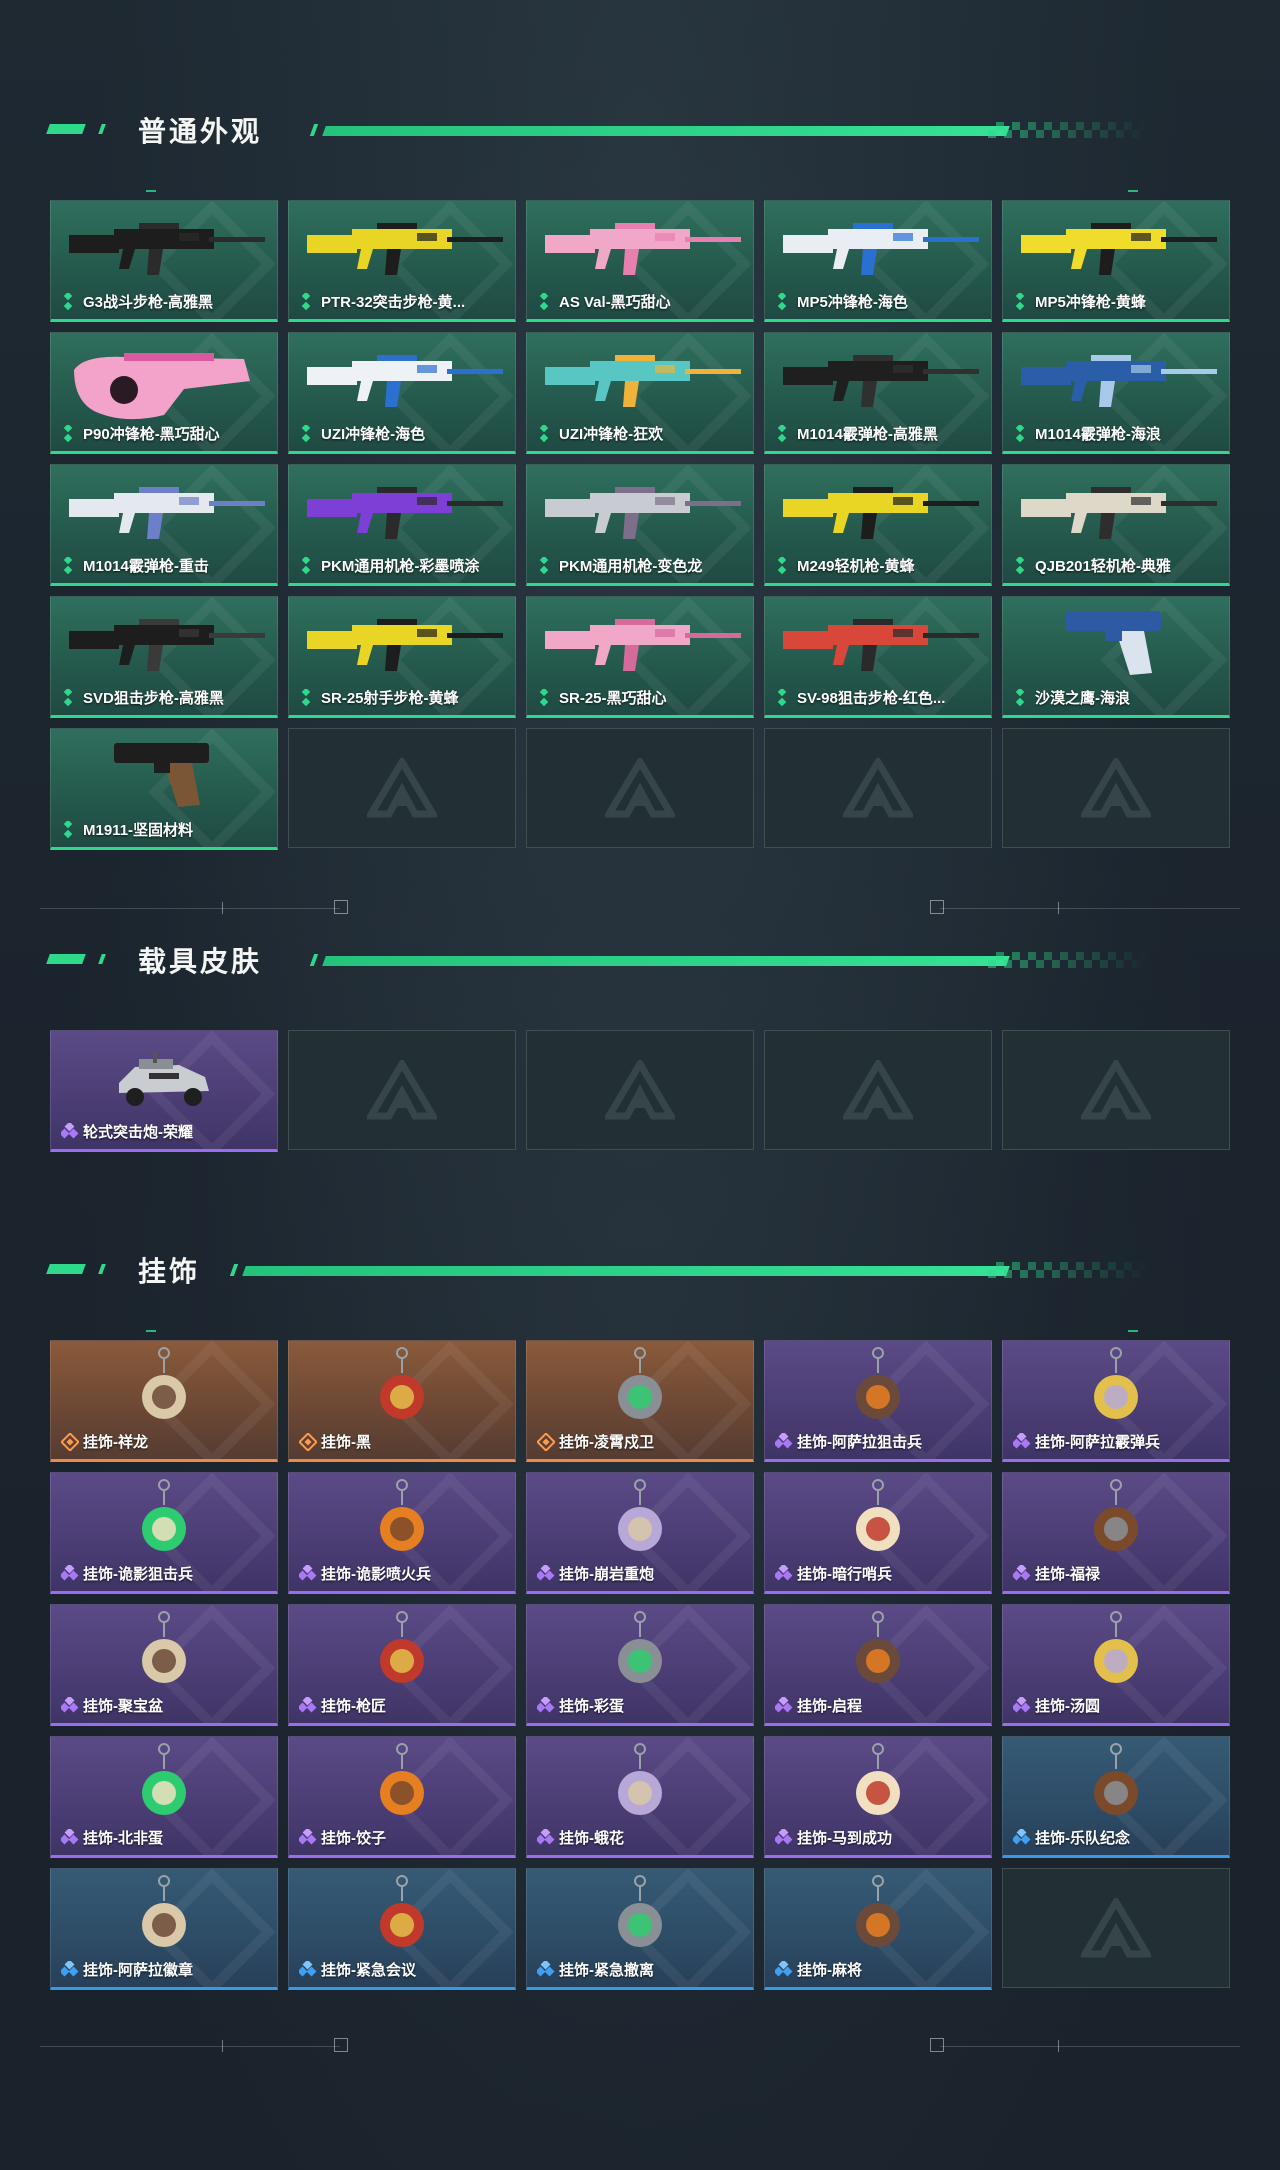 This screenshot has width=1280, height=2170. I want to click on item-label: PKM通用机枪-彩墨喷涂, so click(400, 566).